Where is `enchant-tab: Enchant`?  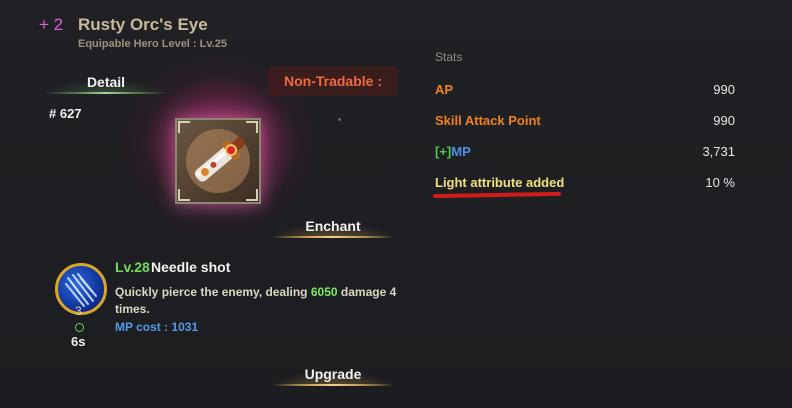 enchant-tab: Enchant is located at coordinates (333, 227).